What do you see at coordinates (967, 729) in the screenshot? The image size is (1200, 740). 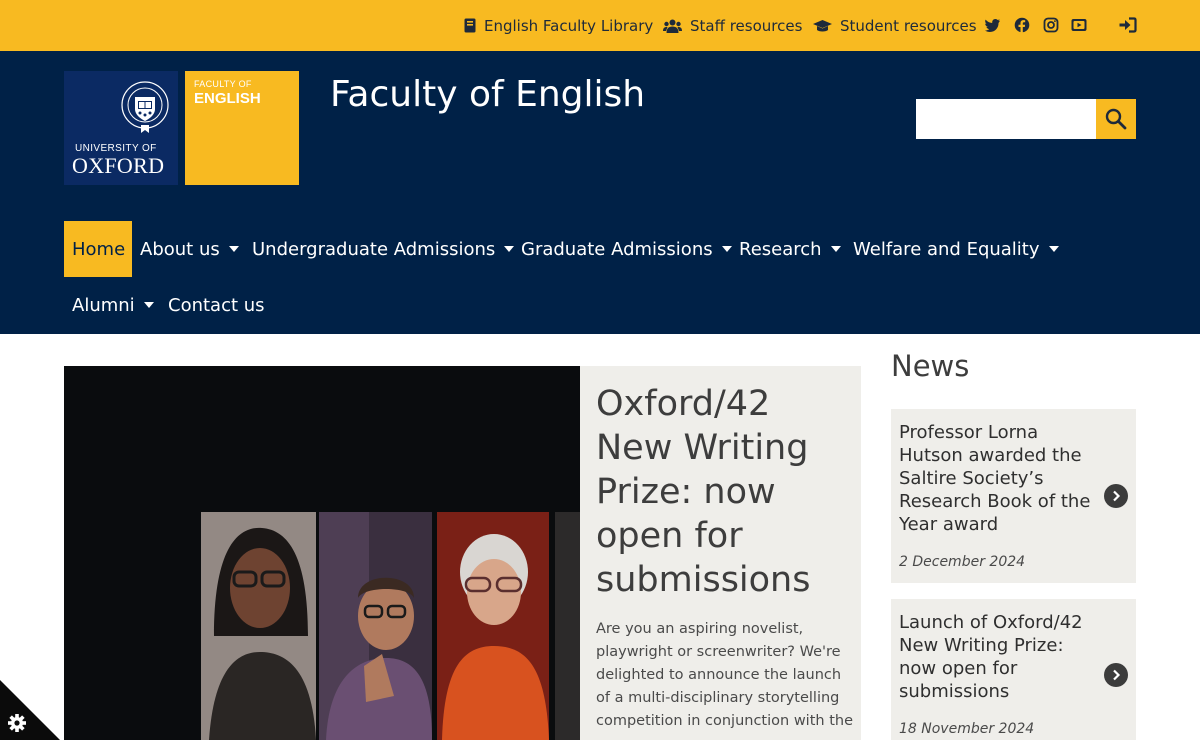 I see `news-item-date: 18 November 2024` at bounding box center [967, 729].